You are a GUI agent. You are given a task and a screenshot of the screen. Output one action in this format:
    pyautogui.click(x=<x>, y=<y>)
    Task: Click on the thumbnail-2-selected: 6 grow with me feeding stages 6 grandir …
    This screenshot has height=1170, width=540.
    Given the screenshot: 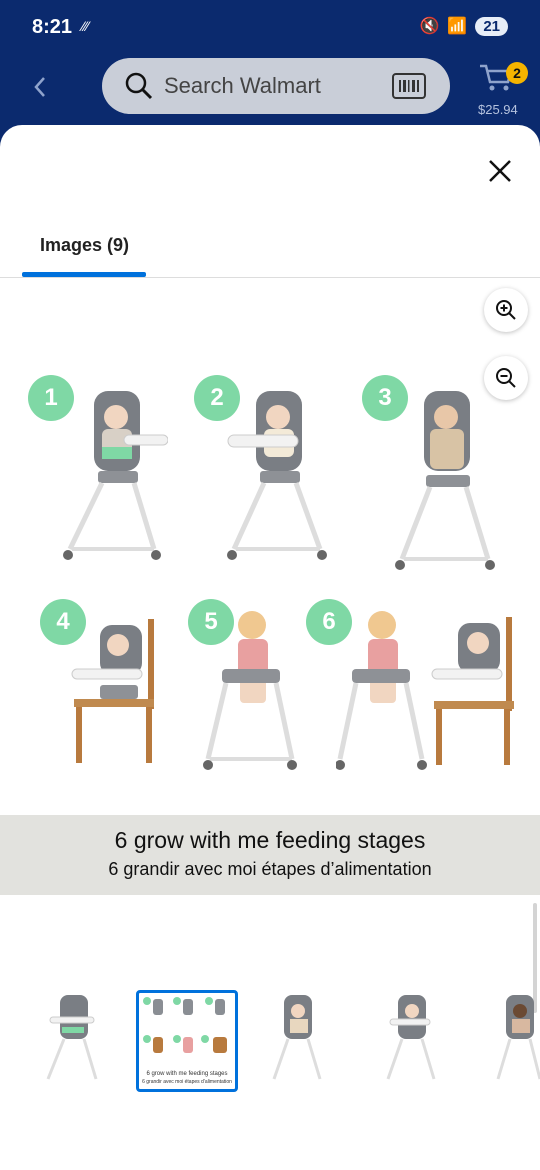 What is the action you would take?
    pyautogui.click(x=187, y=1041)
    